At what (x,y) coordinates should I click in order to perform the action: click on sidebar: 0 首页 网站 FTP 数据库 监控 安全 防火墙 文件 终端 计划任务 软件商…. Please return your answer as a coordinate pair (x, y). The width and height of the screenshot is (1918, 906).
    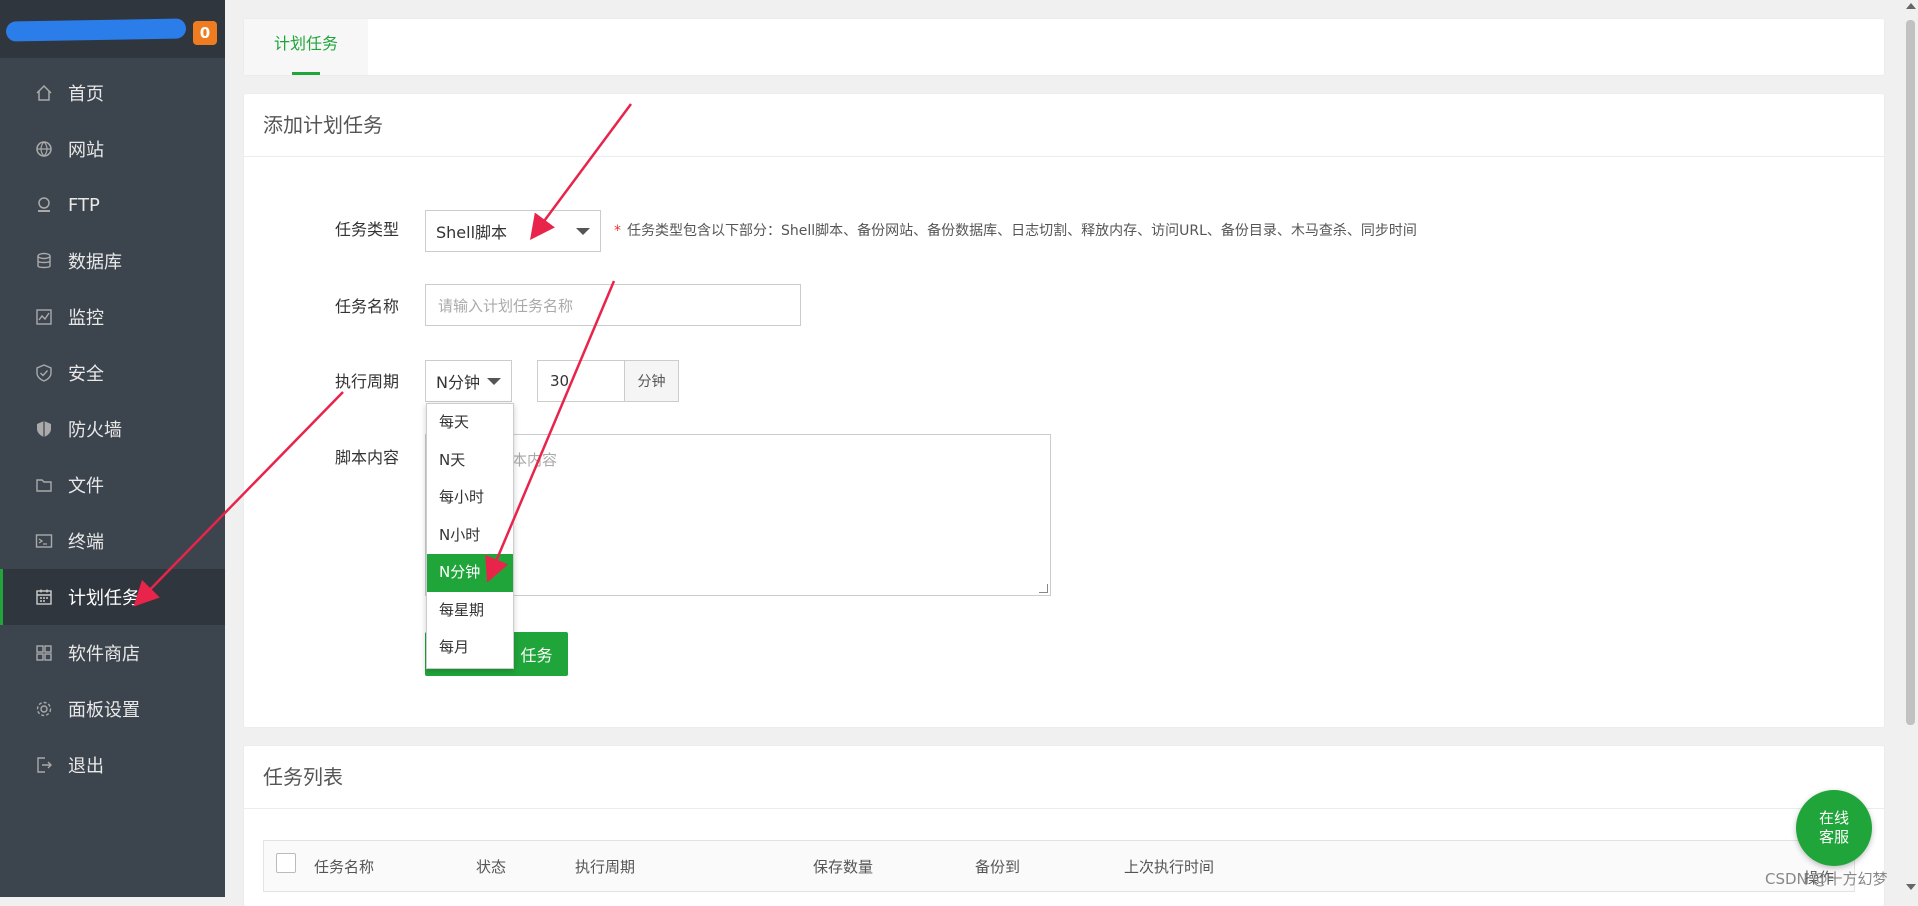
    Looking at the image, I should click on (112, 448).